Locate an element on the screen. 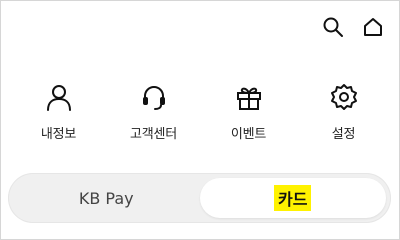  menu-item-label: 이벤트 is located at coordinates (248, 134).